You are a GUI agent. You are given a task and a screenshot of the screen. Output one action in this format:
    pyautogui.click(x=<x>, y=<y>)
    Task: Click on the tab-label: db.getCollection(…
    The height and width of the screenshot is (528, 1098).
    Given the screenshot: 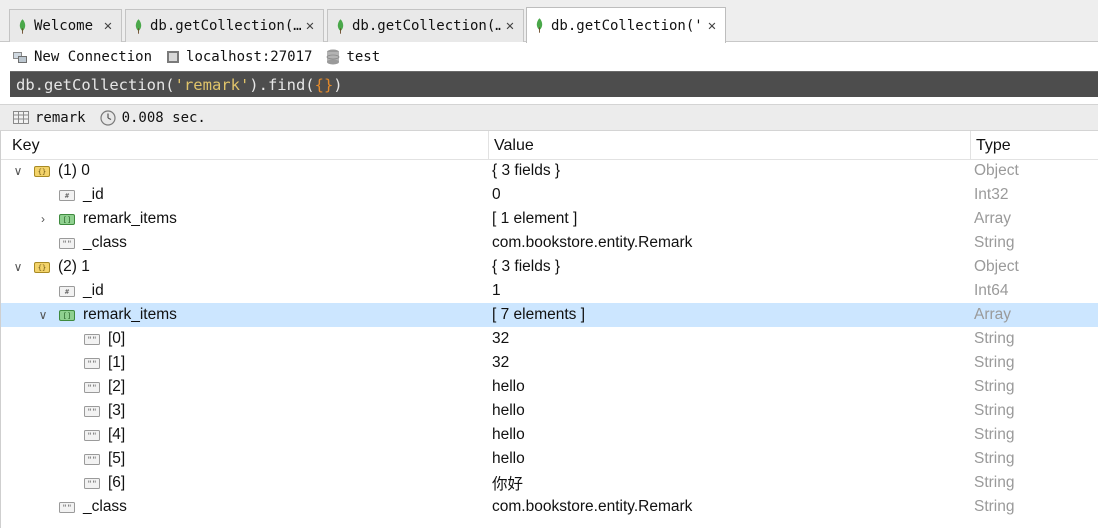 What is the action you would take?
    pyautogui.click(x=426, y=26)
    